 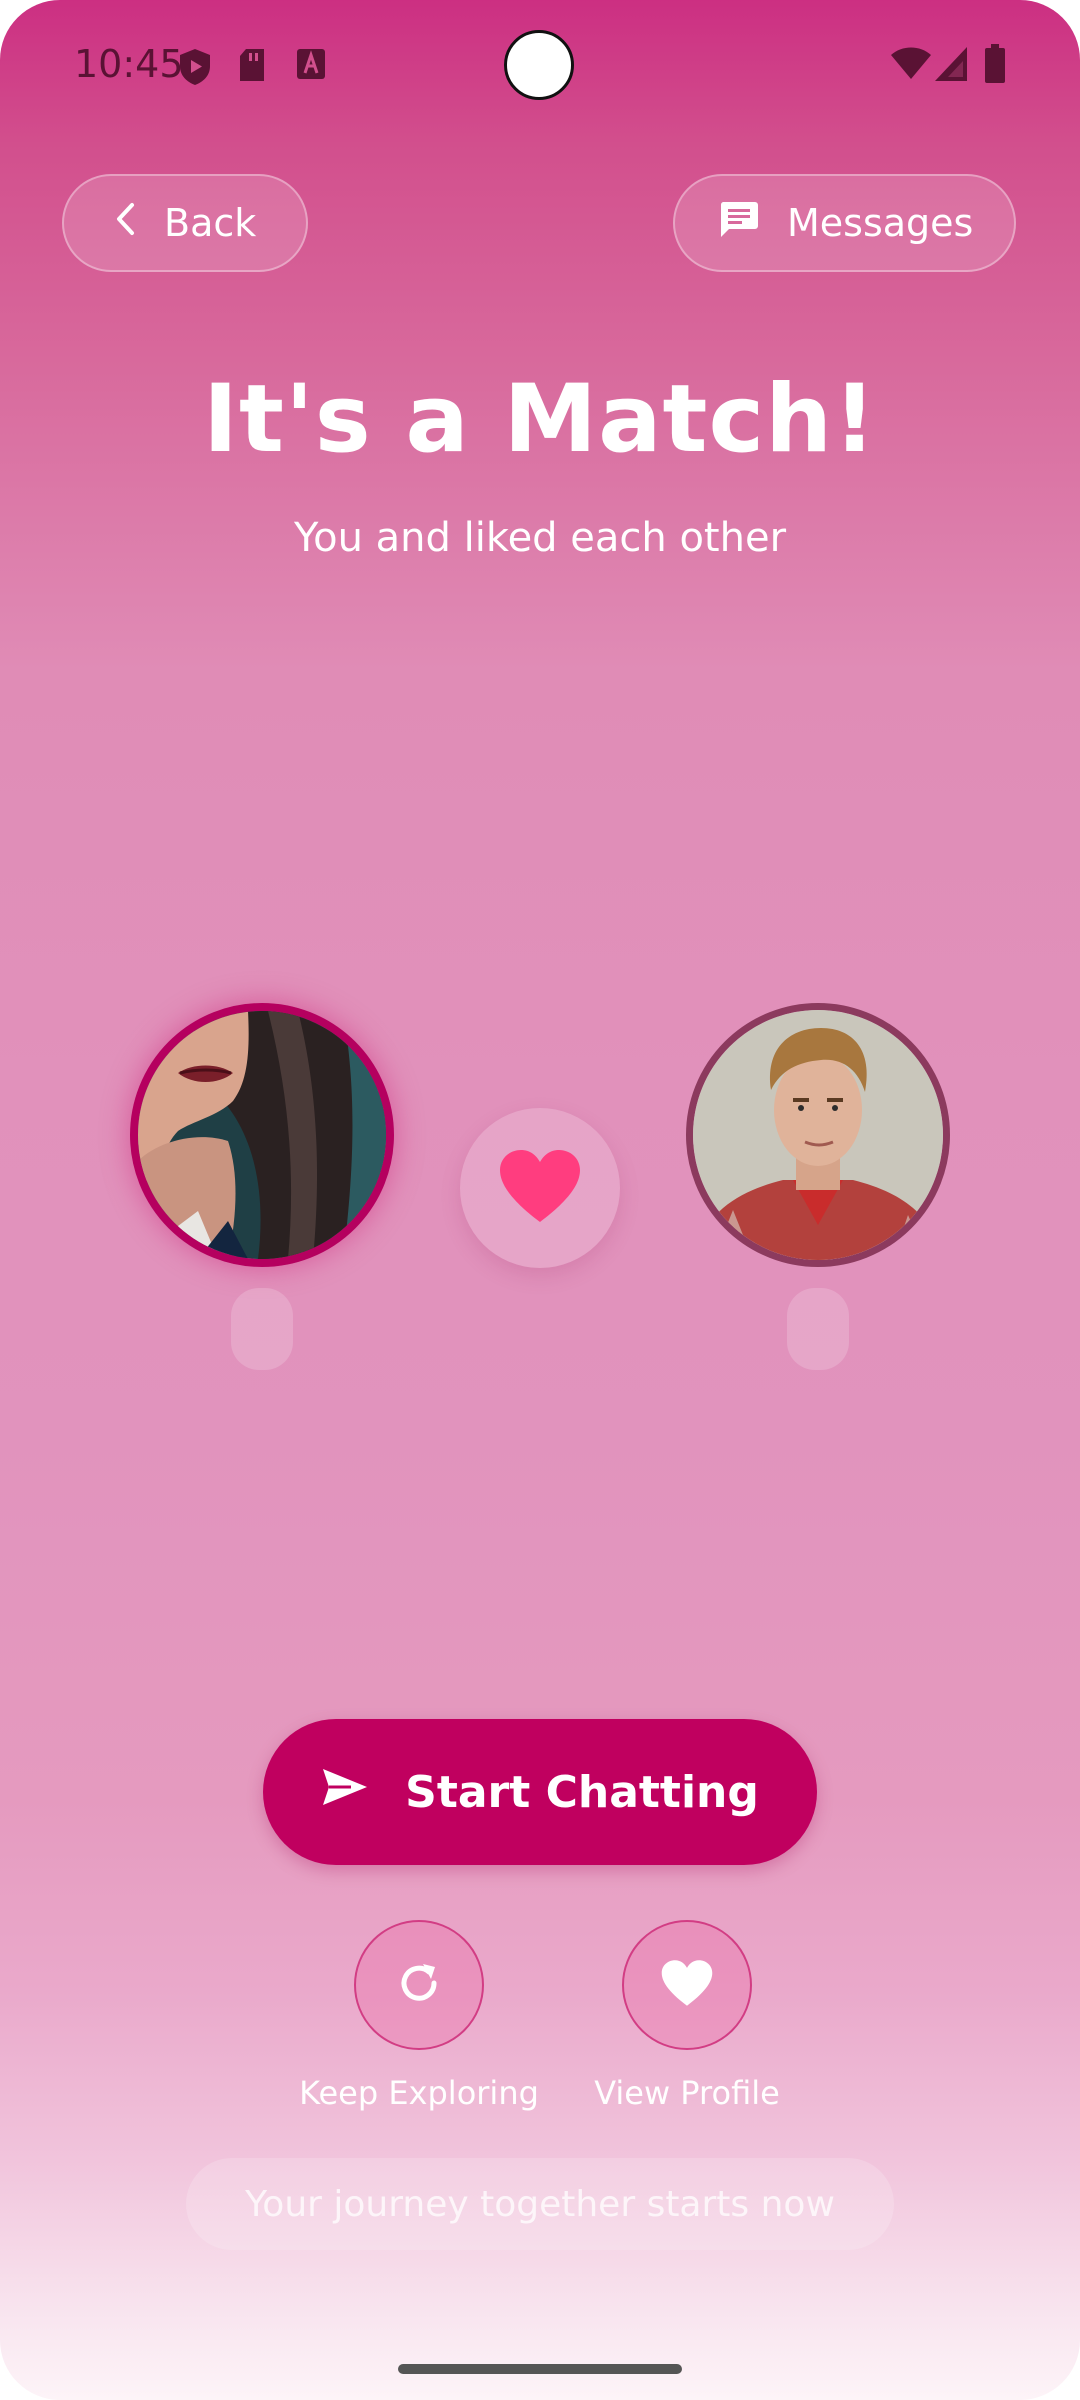 I want to click on man-portrait, so click(x=818, y=1135).